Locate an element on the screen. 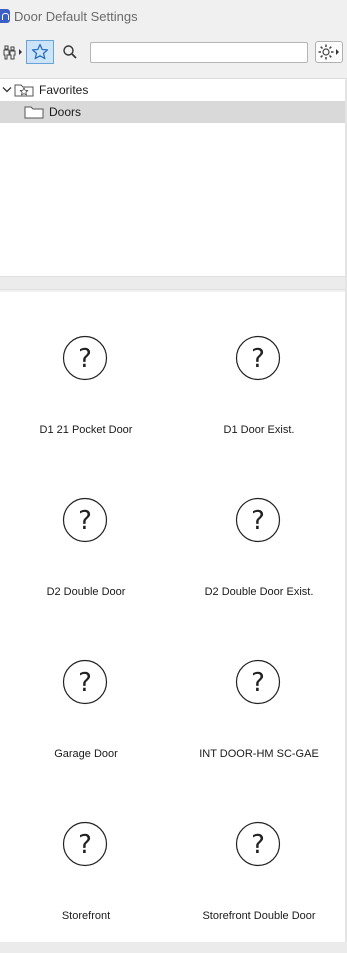 Image resolution: width=347 pixels, height=953 pixels. library-item: ? D1 21 Pocket Door is located at coordinates (86, 373).